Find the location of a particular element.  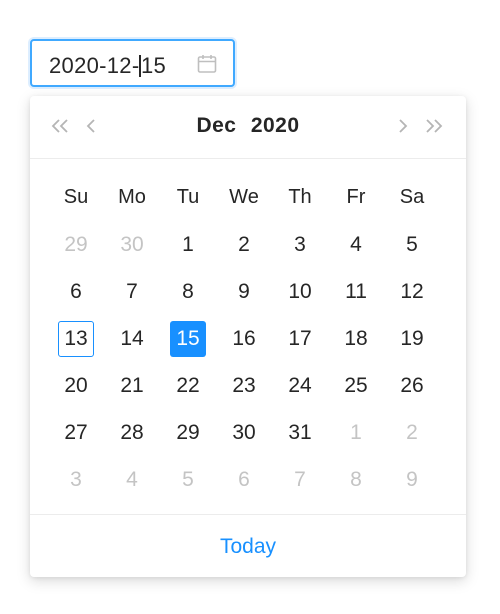

calendar-week-row: 27 28 29 30 31 1 2 is located at coordinates (248, 432).